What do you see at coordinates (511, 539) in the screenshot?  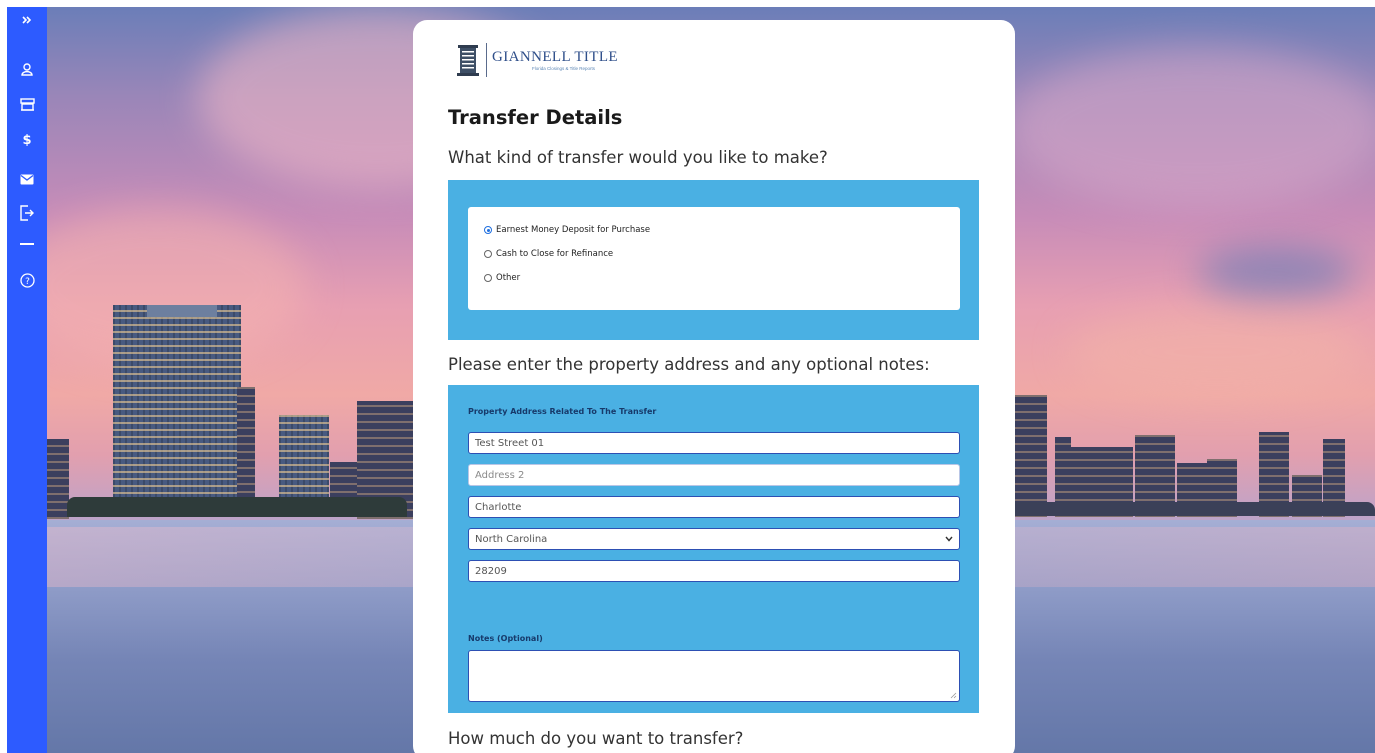 I see `state-select-value: North Carolina` at bounding box center [511, 539].